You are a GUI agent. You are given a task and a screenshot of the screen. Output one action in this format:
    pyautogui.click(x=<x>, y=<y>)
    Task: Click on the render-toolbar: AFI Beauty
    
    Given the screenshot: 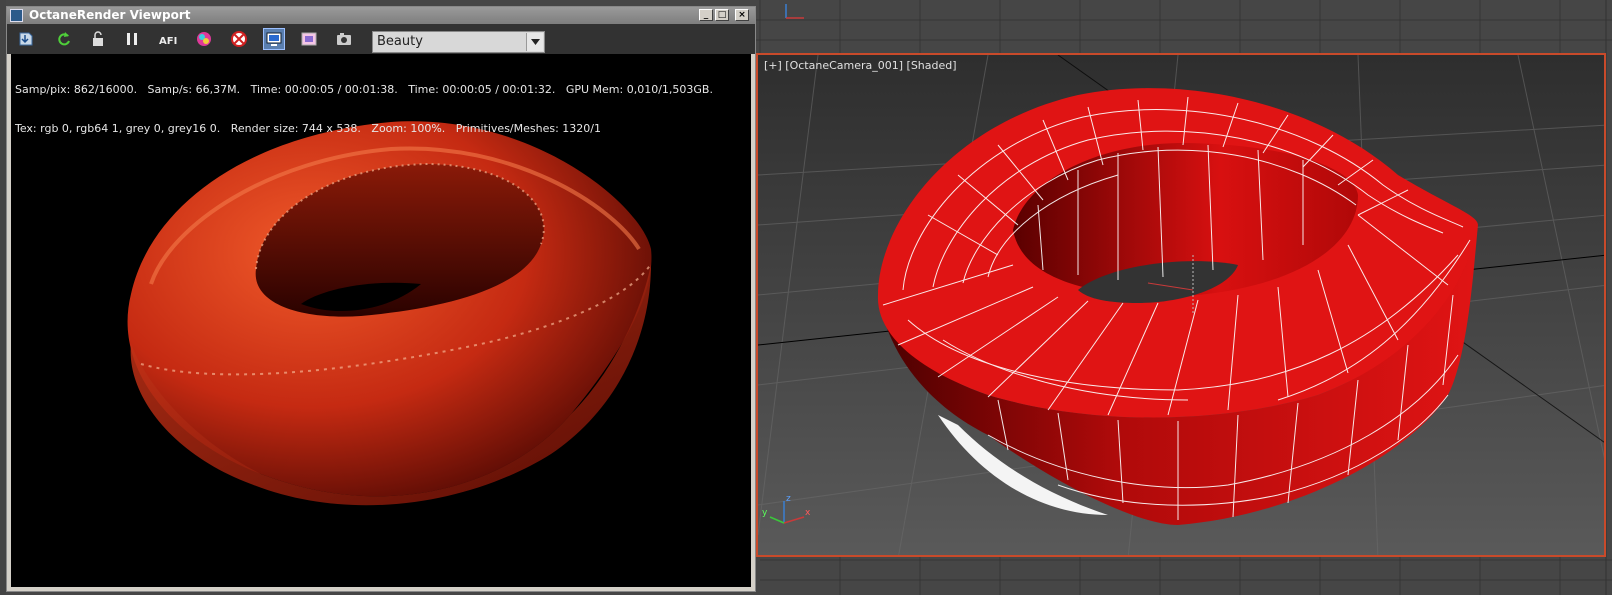 What is the action you would take?
    pyautogui.click(x=381, y=39)
    